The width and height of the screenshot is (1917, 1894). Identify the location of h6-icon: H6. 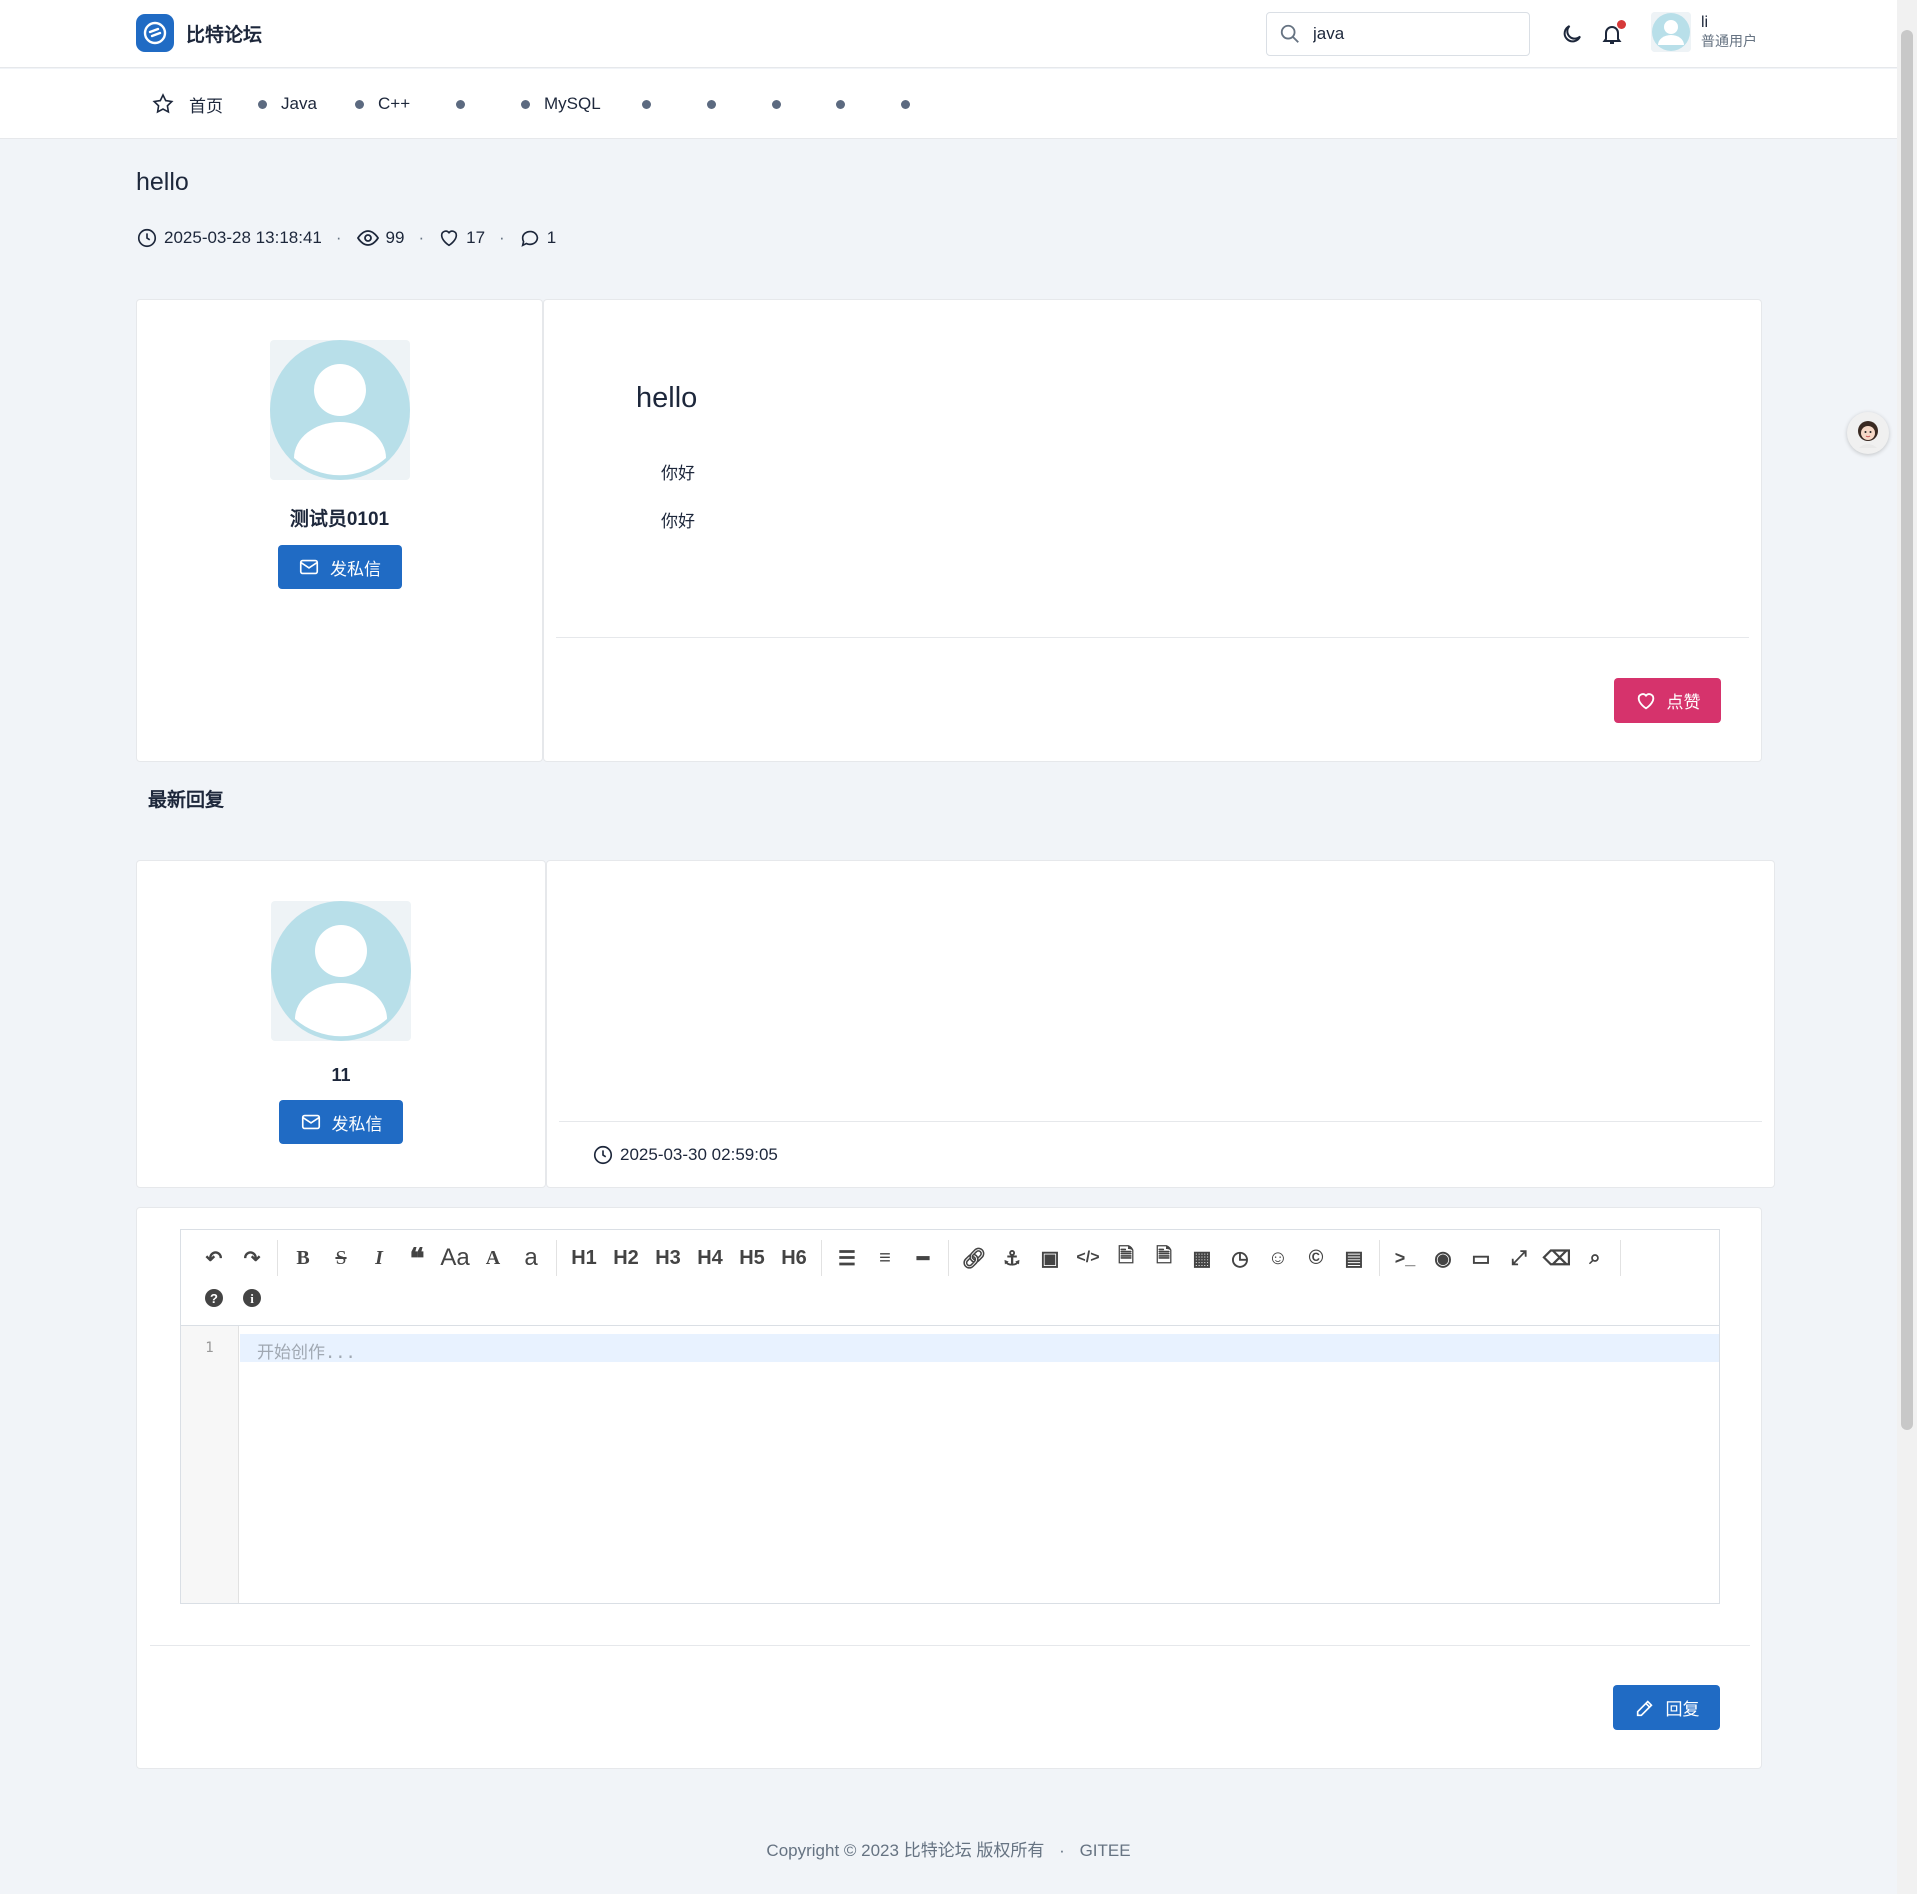
(794, 1258).